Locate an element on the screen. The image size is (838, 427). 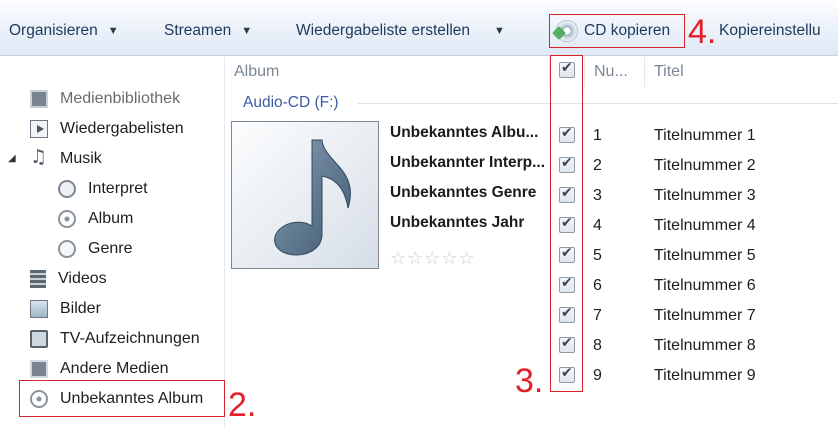
track-number: 6 is located at coordinates (597, 285).